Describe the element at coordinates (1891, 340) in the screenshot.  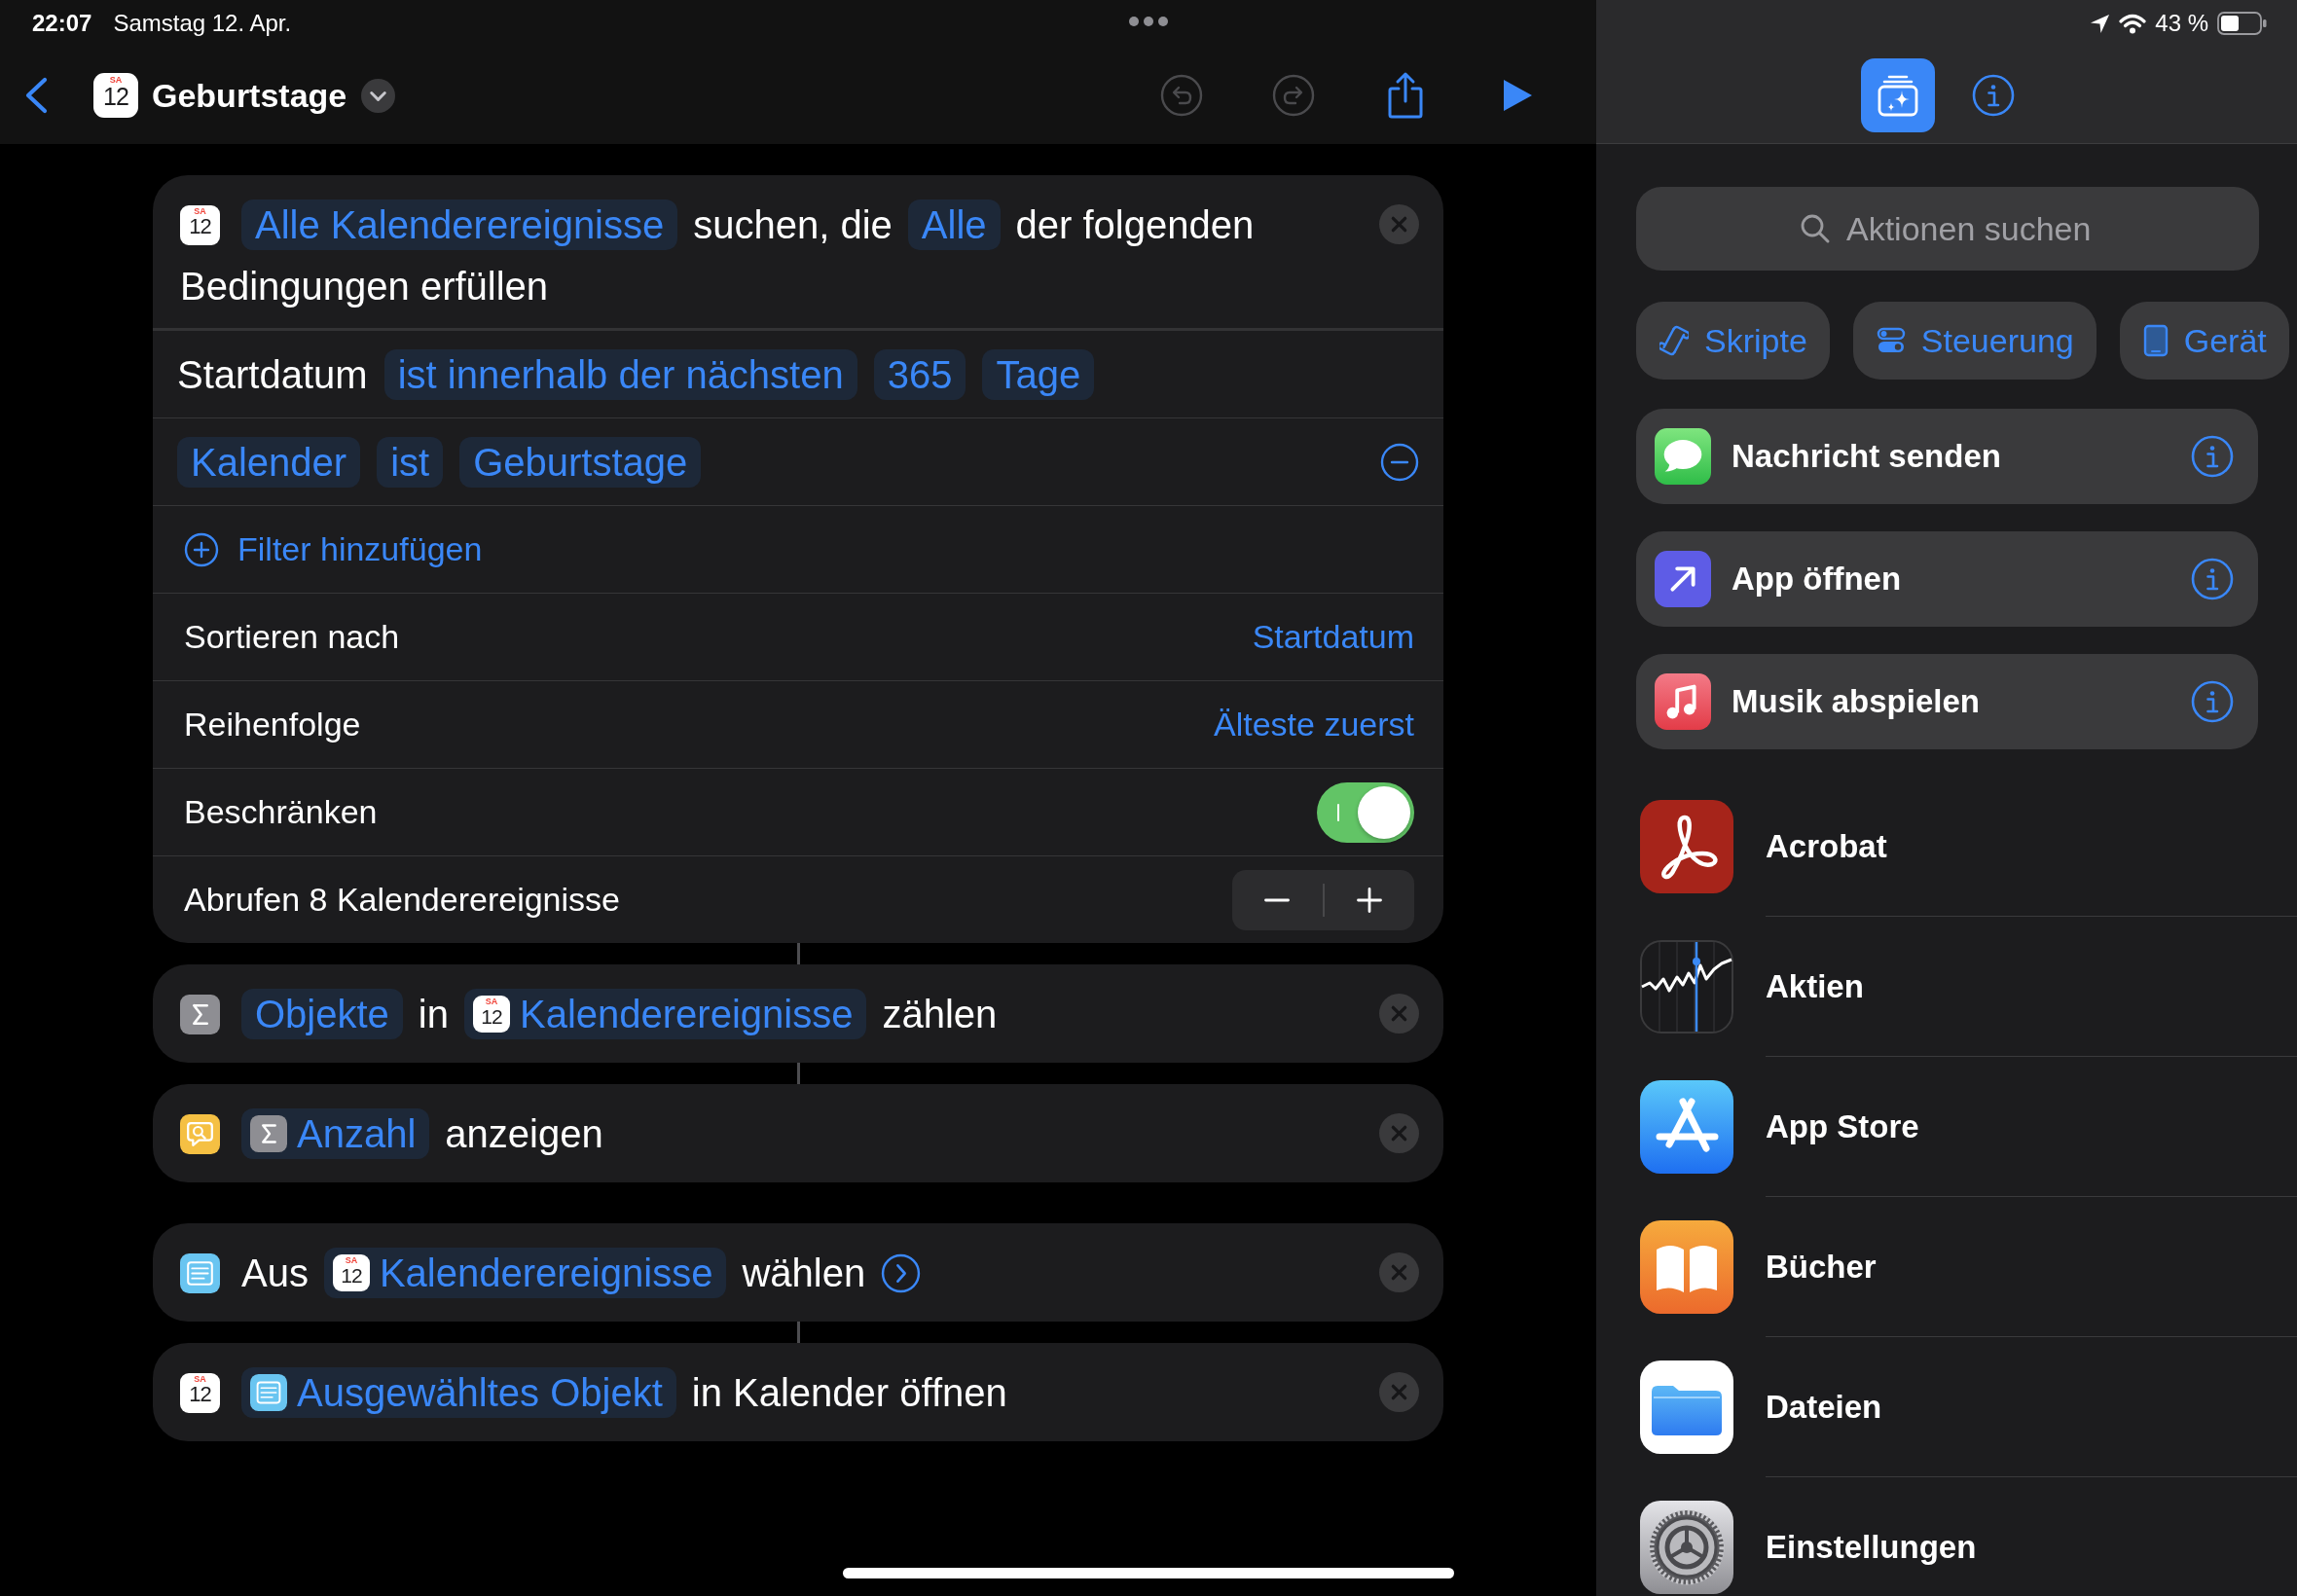
I see `toggles-icon` at that location.